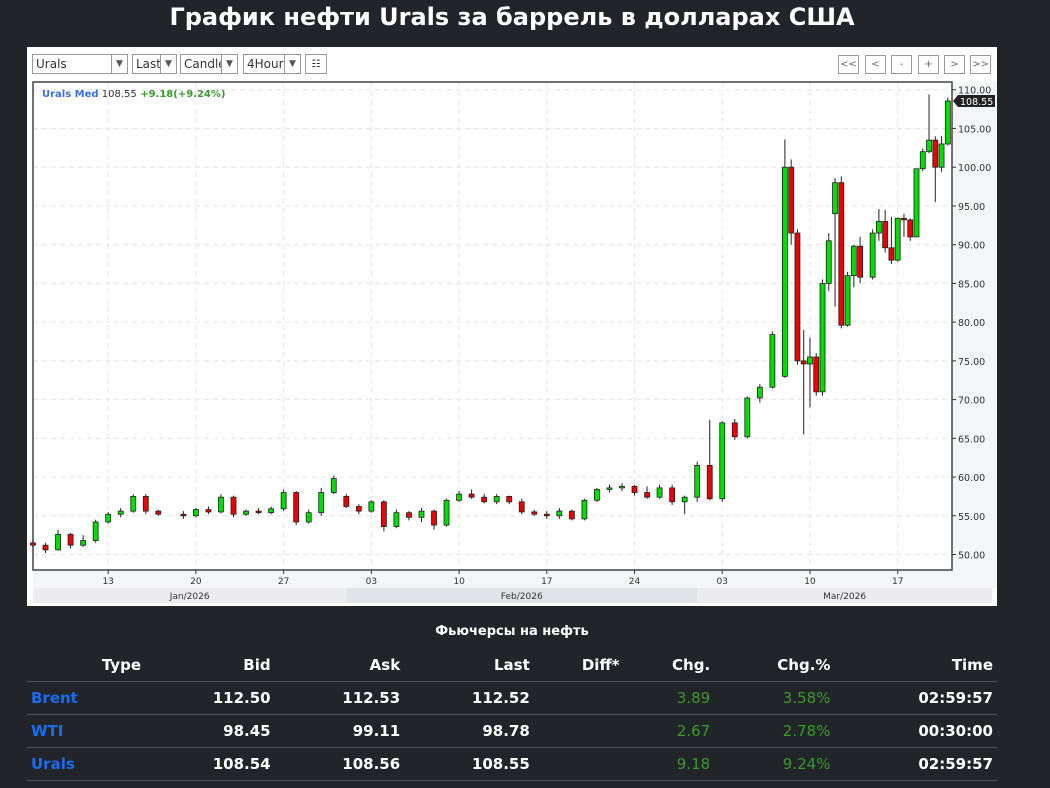  I want to click on x-tick-label: 13, so click(107, 582).